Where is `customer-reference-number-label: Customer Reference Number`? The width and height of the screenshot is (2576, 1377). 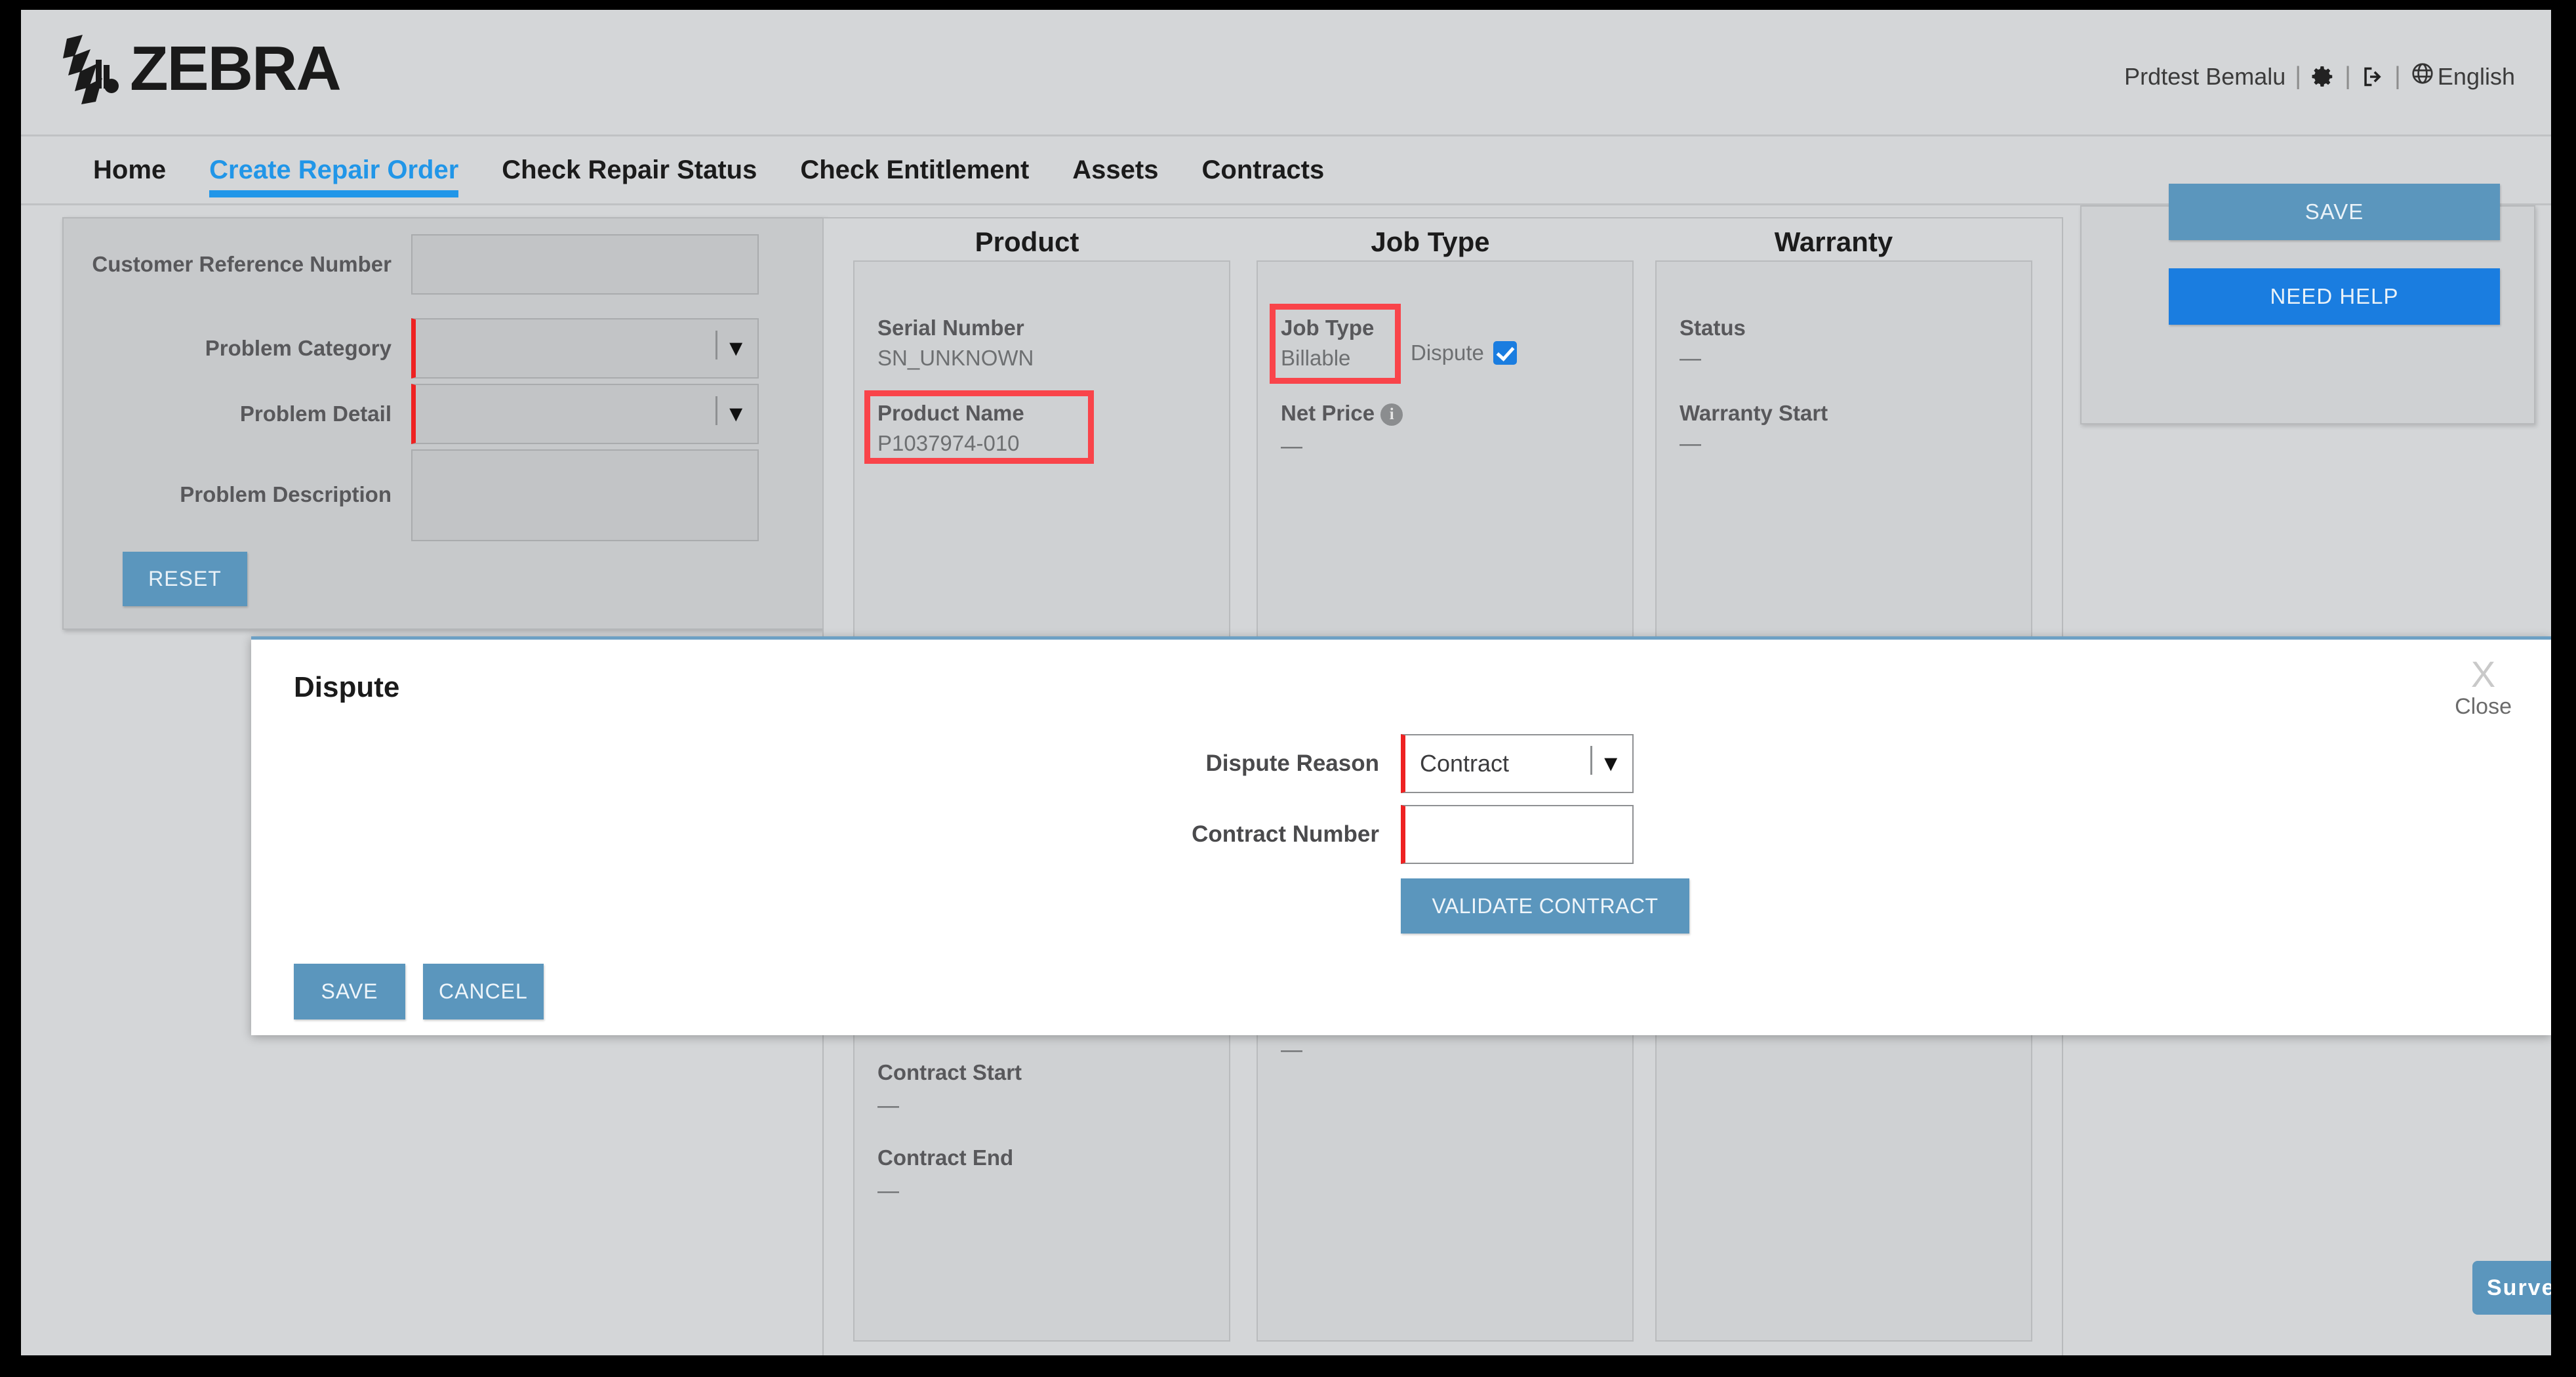 customer-reference-number-label: Customer Reference Number is located at coordinates (242, 264).